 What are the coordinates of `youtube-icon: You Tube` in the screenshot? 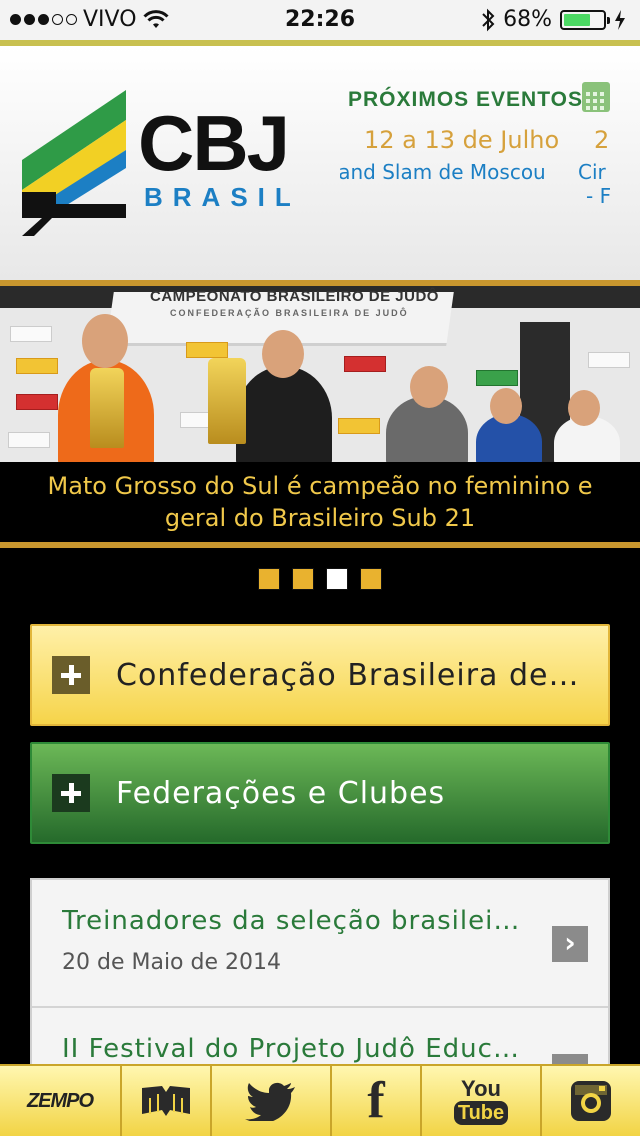 It's located at (481, 1100).